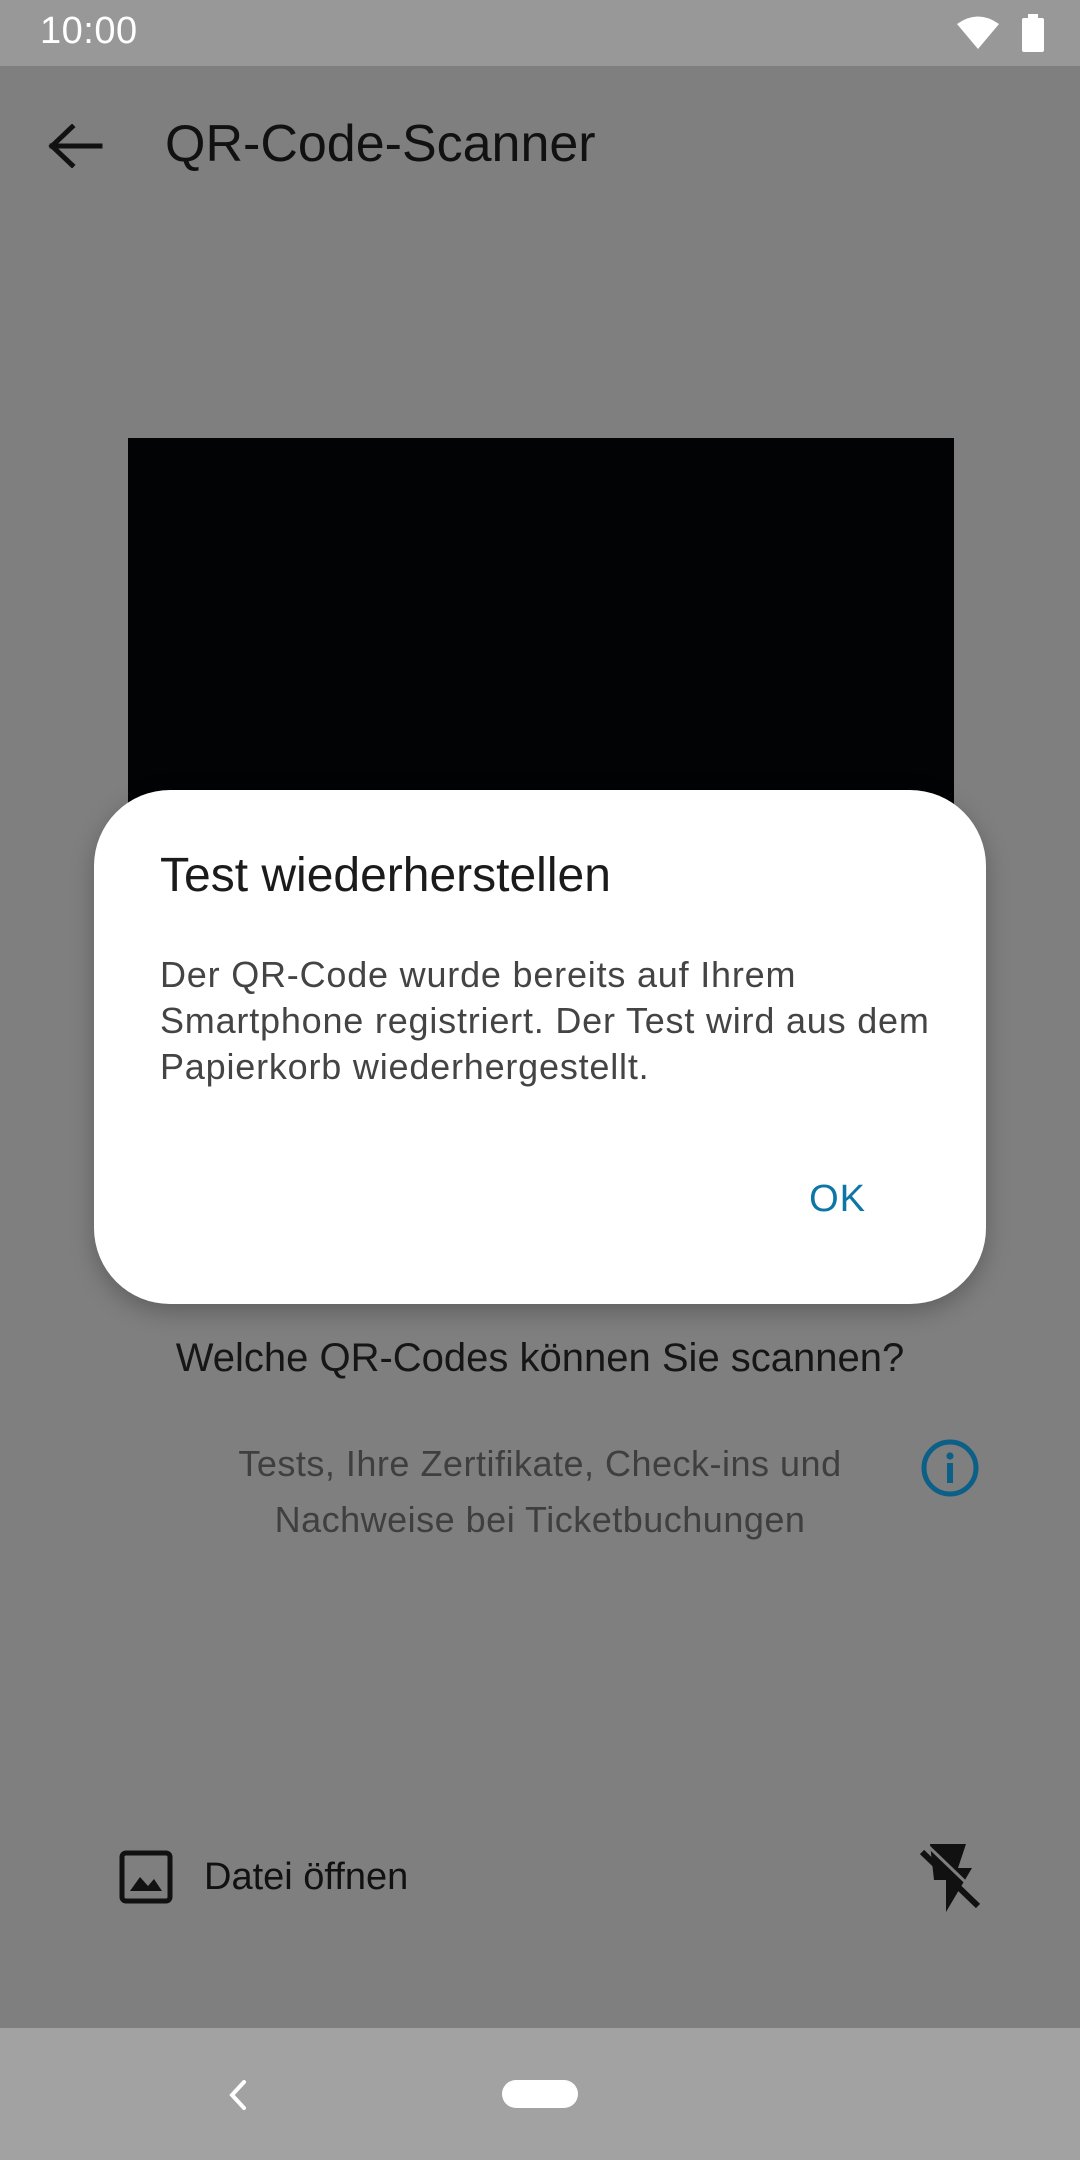 This screenshot has height=2160, width=1080. What do you see at coordinates (1033, 35) in the screenshot?
I see `battery-icon` at bounding box center [1033, 35].